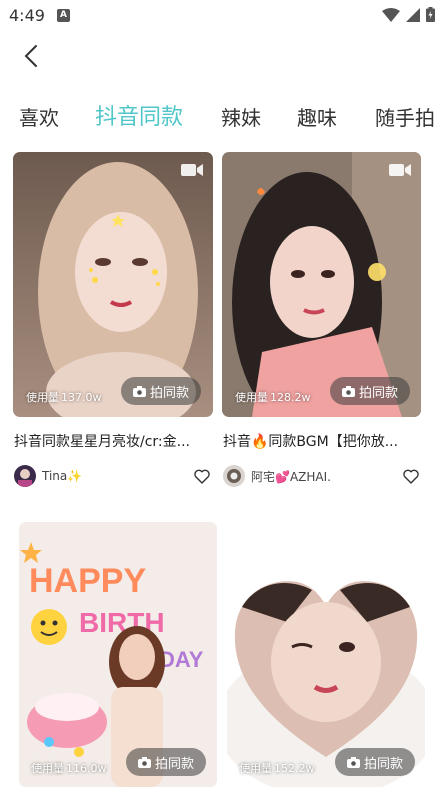  I want to click on tab-douyin-same: 抖音同款, so click(139, 118).